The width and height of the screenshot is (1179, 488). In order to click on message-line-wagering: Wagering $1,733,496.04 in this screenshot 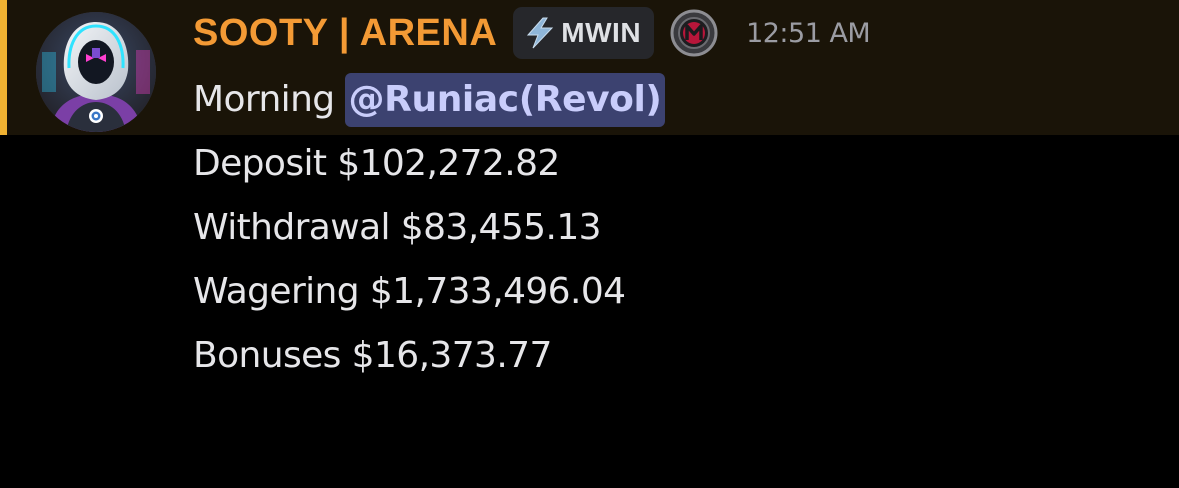, I will do `click(409, 291)`.